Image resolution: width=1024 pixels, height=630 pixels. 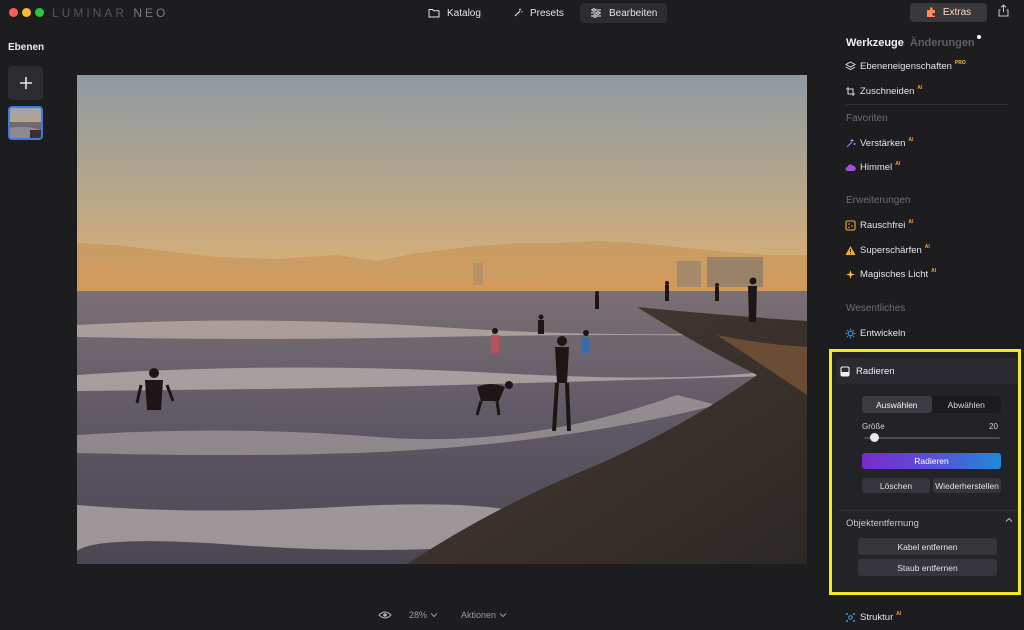 I want to click on warning-triangle-icon, so click(x=850, y=250).